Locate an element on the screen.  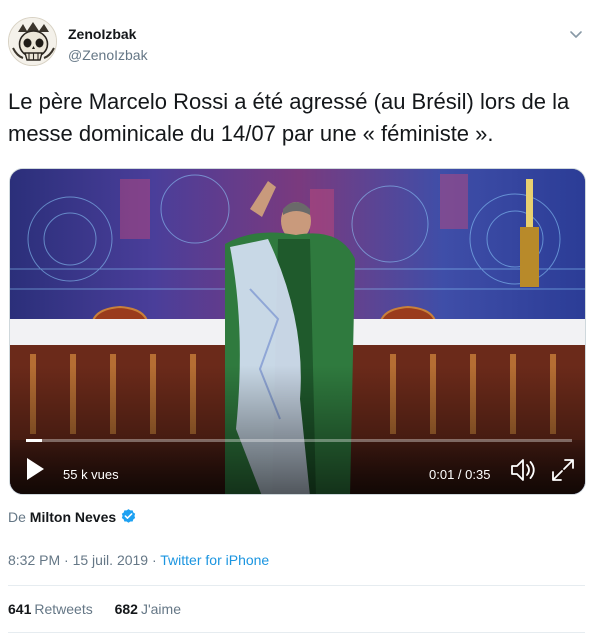
video-attribution: De Milton Neves is located at coordinates (72, 517).